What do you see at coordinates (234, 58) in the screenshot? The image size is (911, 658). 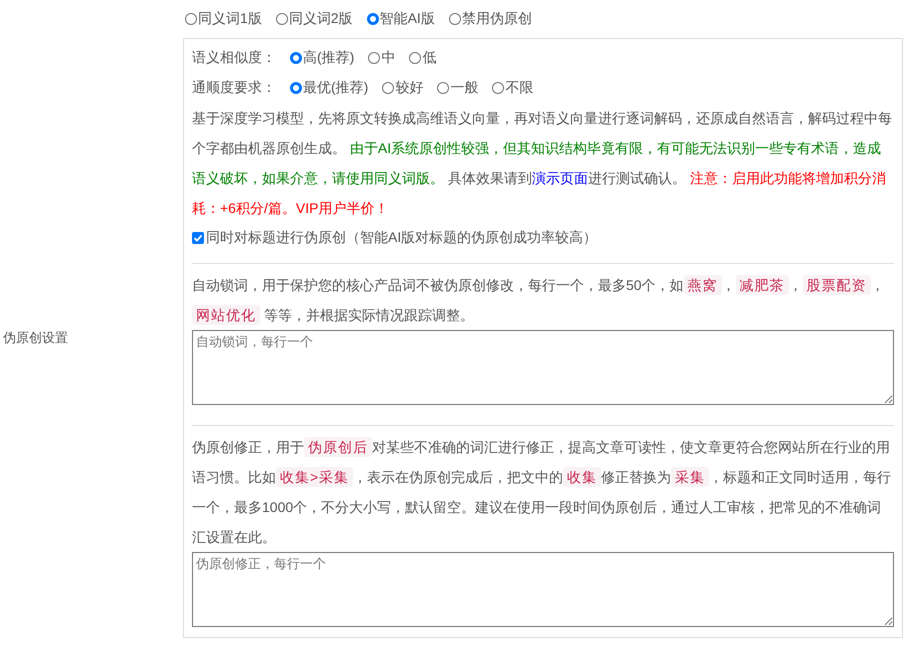 I see `setting-label: 语义相似度：` at bounding box center [234, 58].